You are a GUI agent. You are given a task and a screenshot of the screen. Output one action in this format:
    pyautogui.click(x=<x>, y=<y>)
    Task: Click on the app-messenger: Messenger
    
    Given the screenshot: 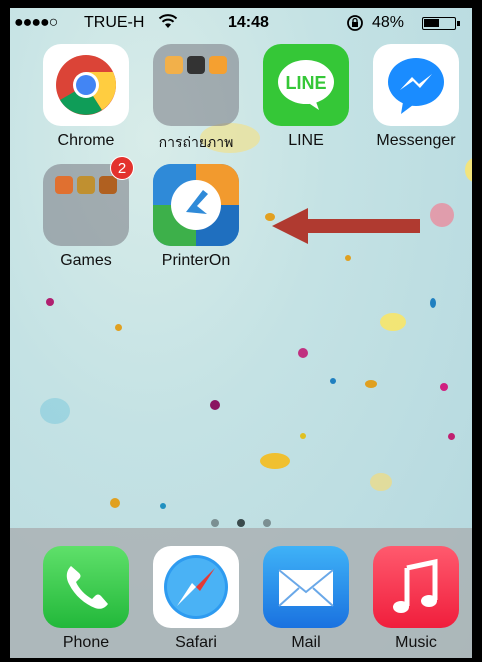 What is the action you would take?
    pyautogui.click(x=416, y=97)
    